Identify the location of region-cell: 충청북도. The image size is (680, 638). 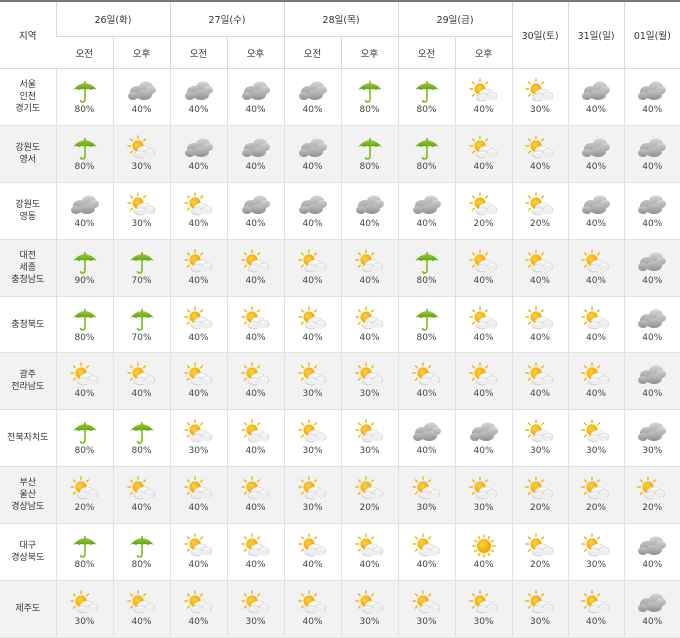
(28, 325).